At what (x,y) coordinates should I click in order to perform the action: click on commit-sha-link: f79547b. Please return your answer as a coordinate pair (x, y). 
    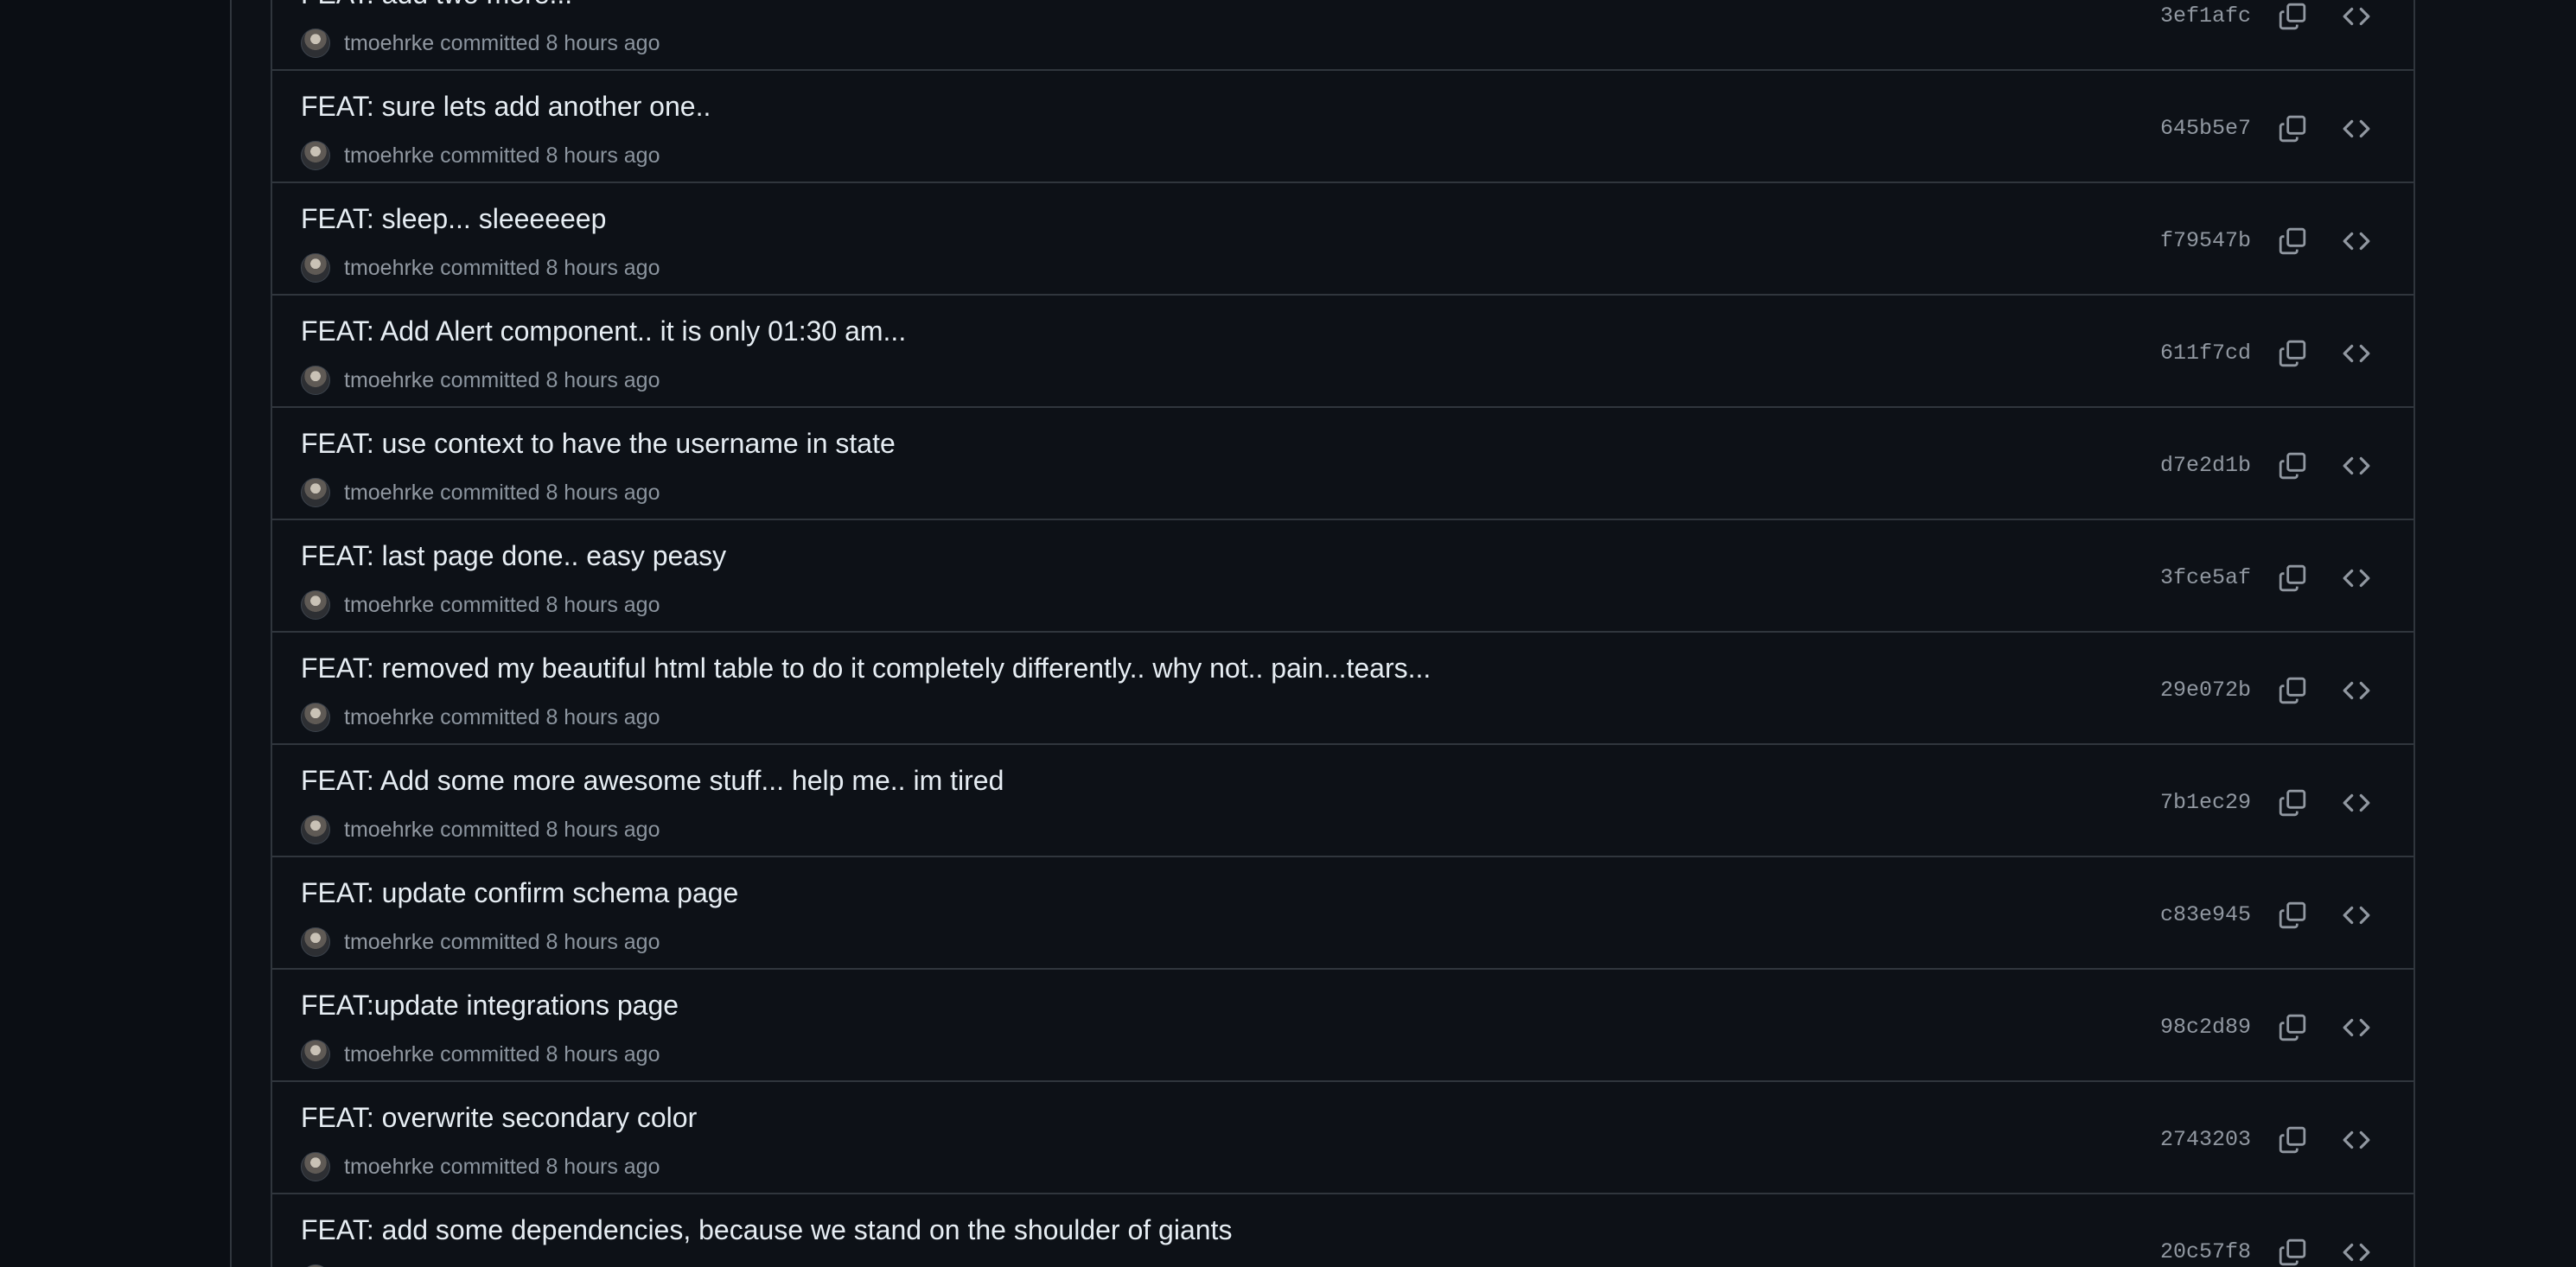
    Looking at the image, I should click on (2205, 240).